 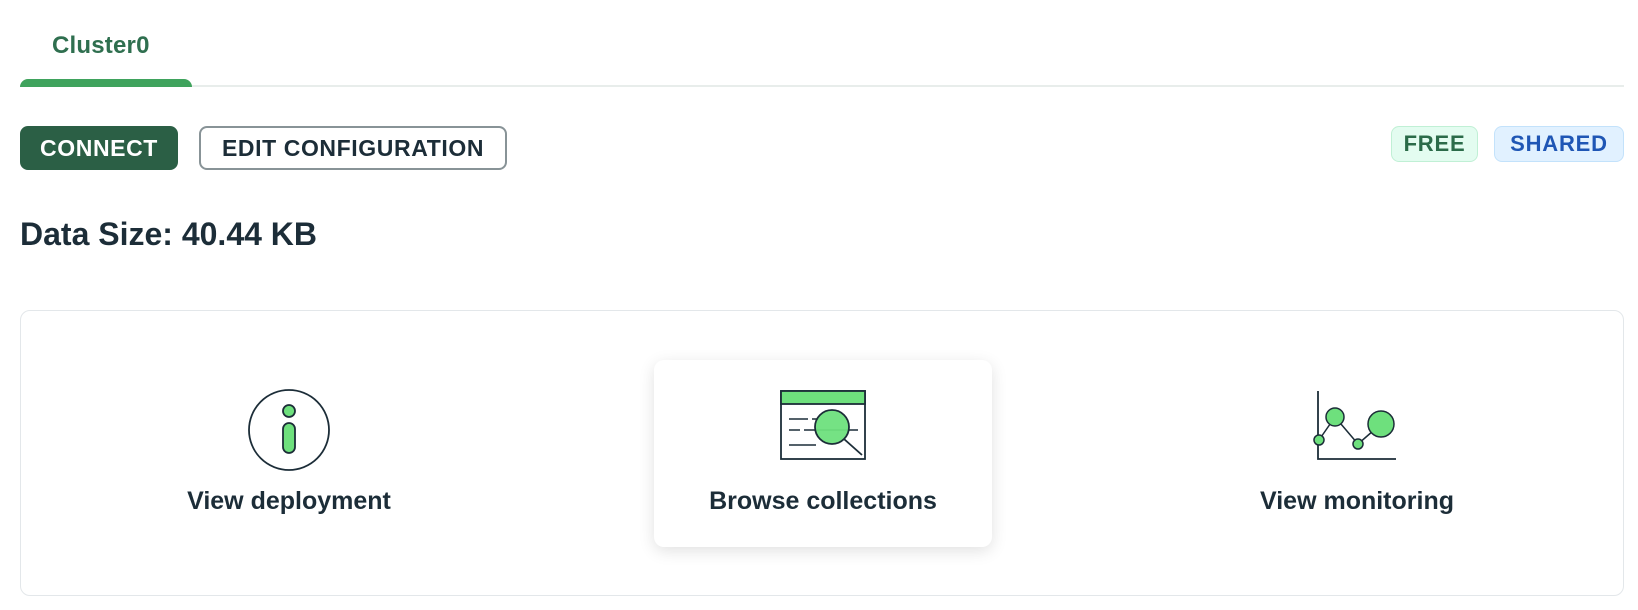 What do you see at coordinates (101, 45) in the screenshot?
I see `tab-label: Cluster0` at bounding box center [101, 45].